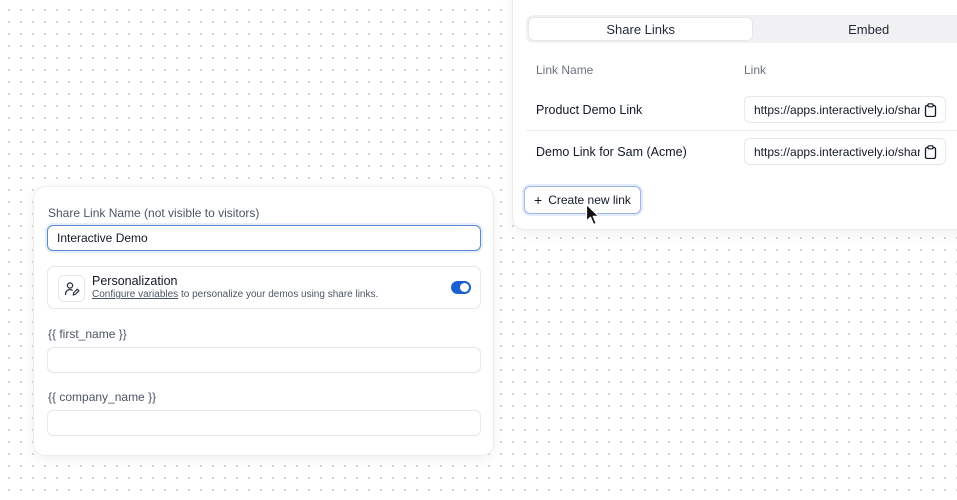  What do you see at coordinates (855, 29) in the screenshot?
I see `tab-embed: Embed` at bounding box center [855, 29].